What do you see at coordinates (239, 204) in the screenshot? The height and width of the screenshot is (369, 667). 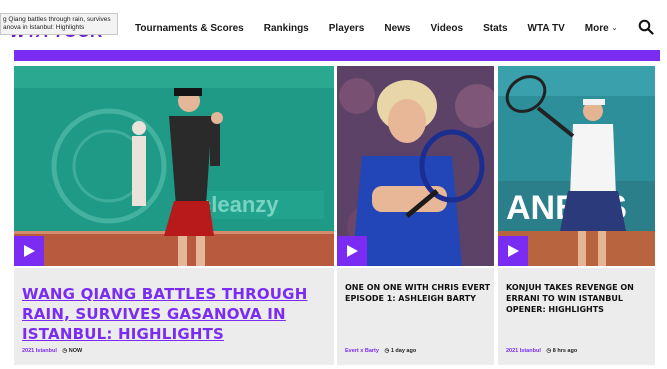 I see `svg-text: cleanzy` at bounding box center [239, 204].